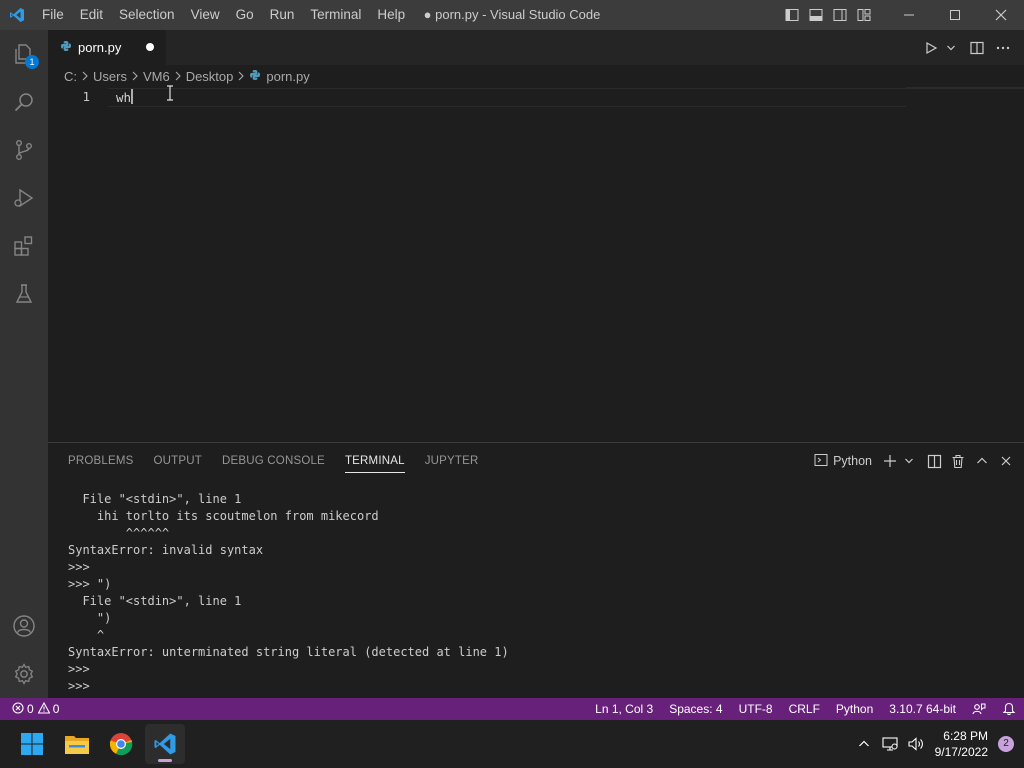  I want to click on maximize-icon, so click(955, 15).